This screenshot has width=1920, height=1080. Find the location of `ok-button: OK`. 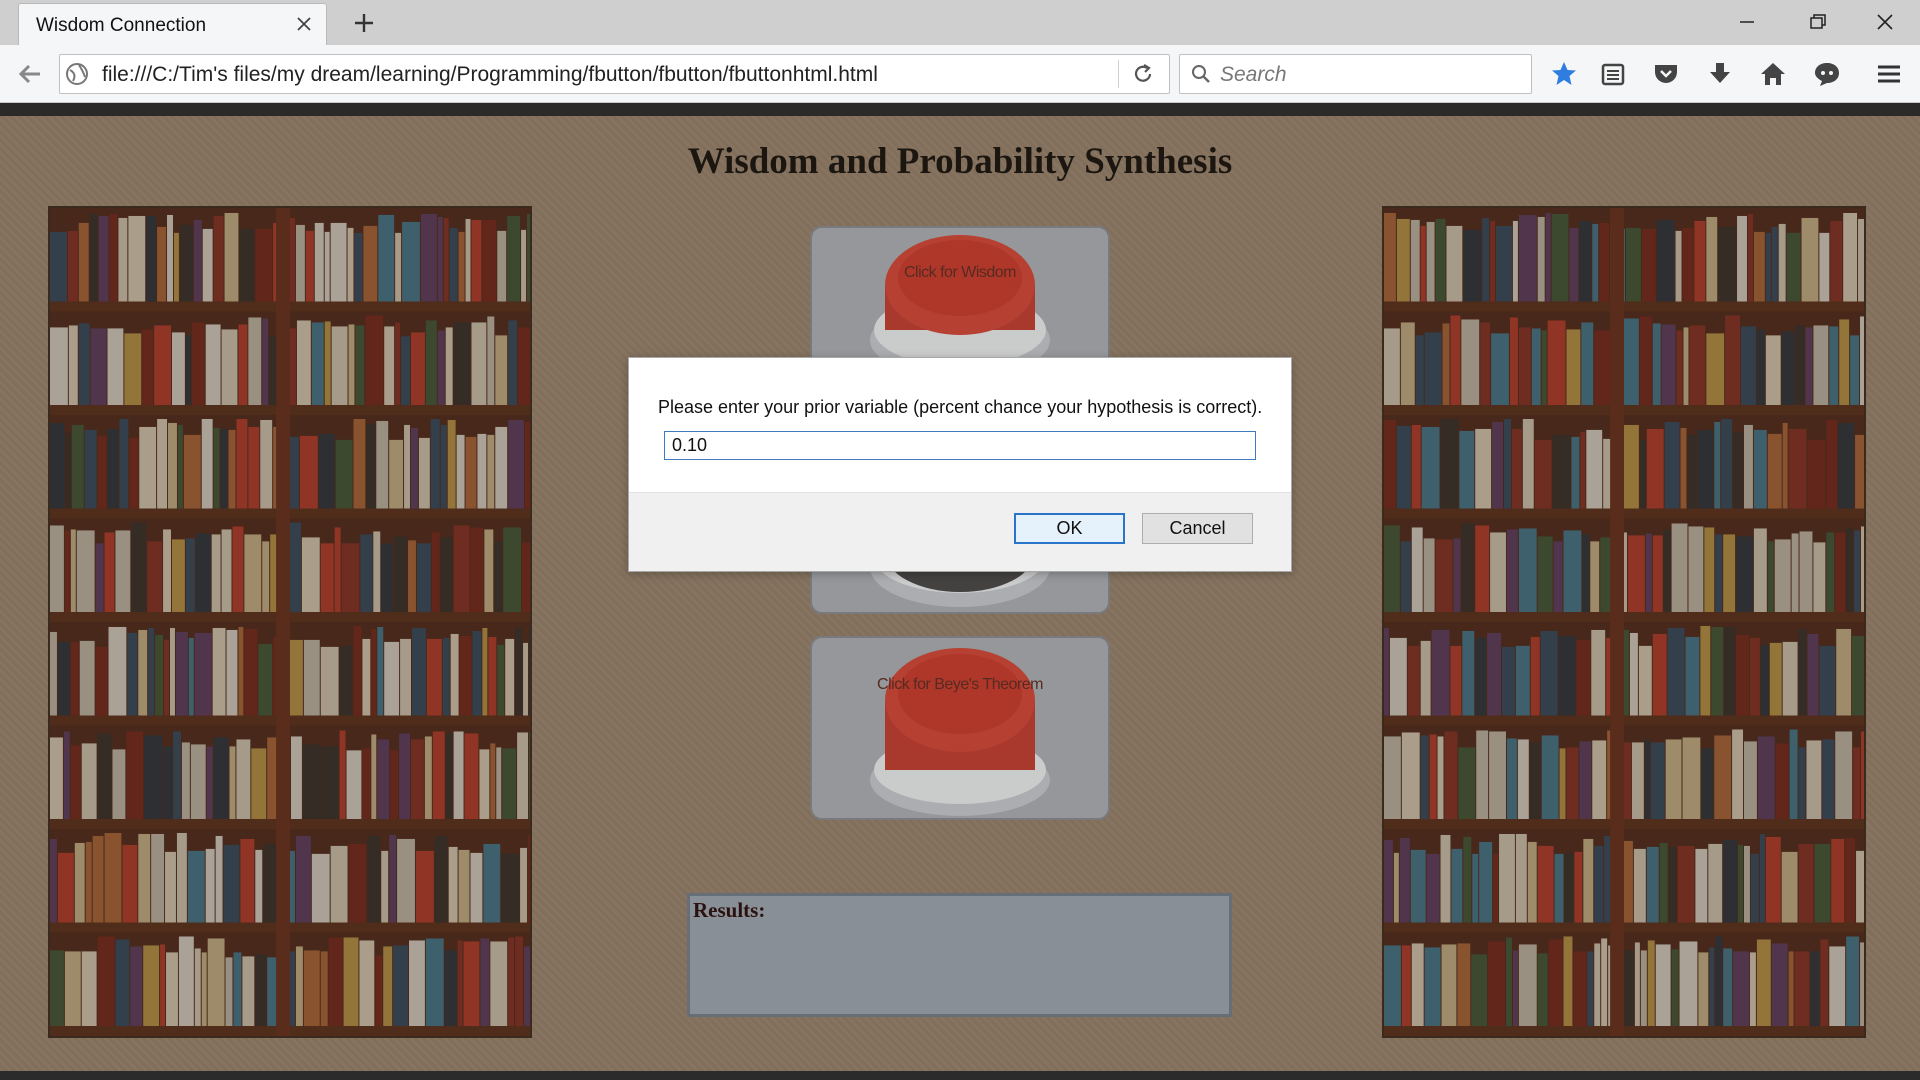

ok-button: OK is located at coordinates (1069, 528).